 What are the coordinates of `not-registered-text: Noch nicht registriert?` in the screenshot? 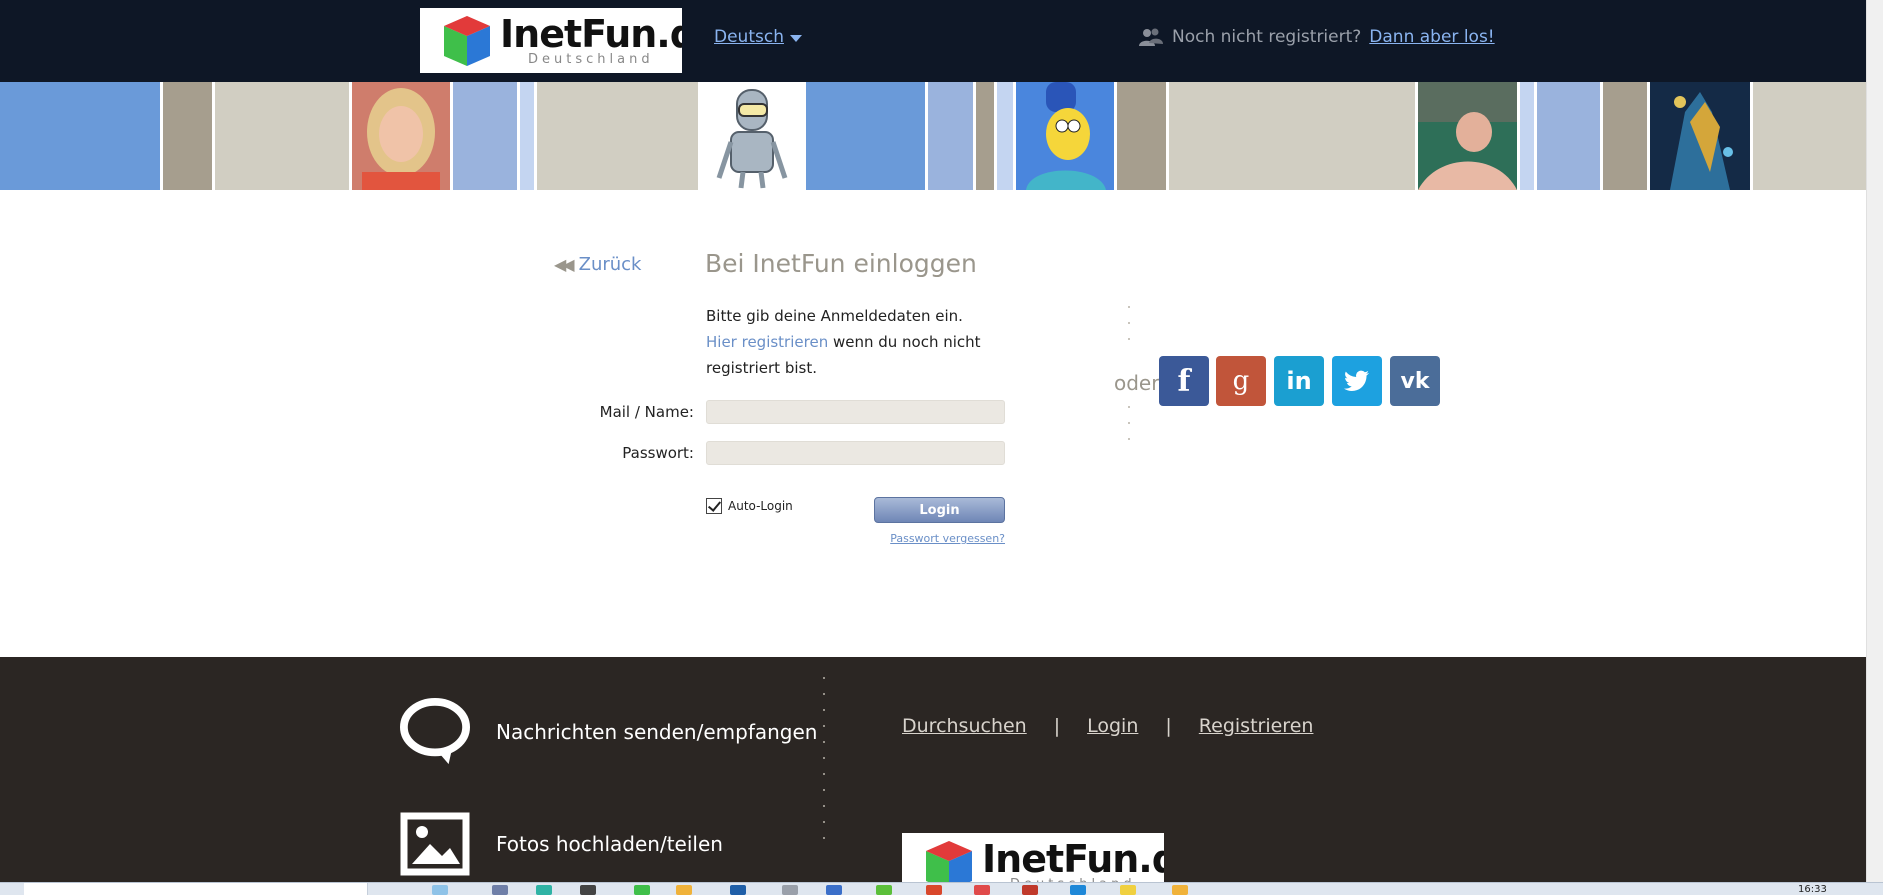 It's located at (1267, 37).